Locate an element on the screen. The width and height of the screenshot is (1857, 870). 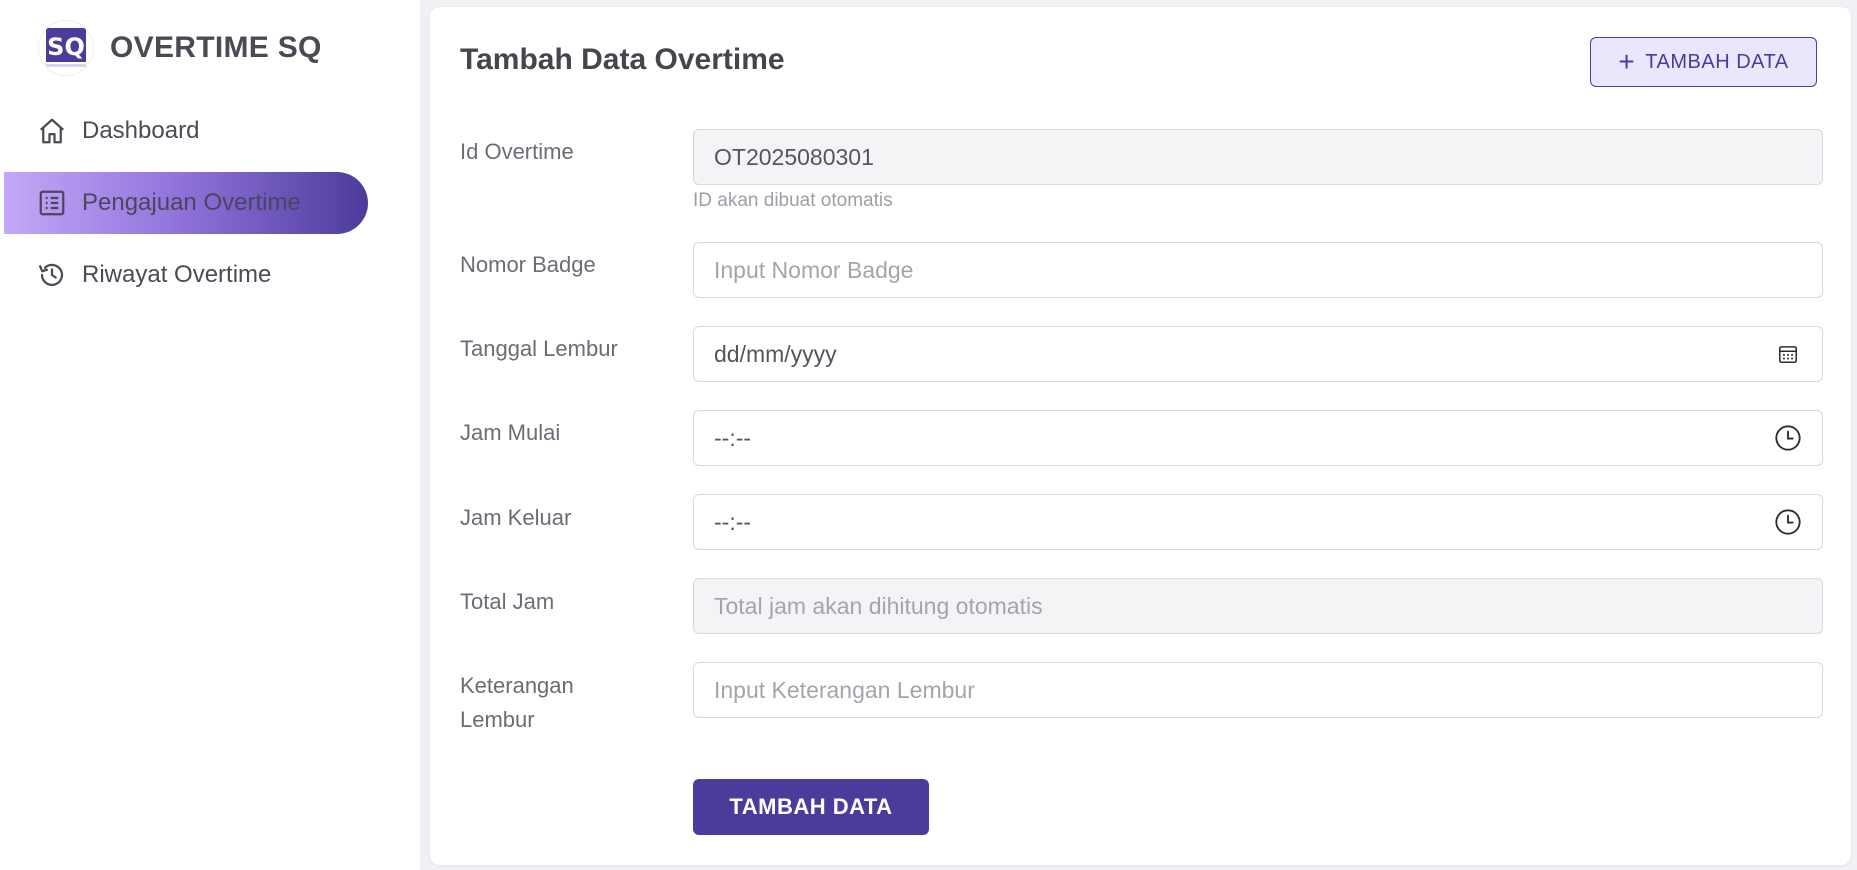
sidebar-item-label: Pengajuan Overtime is located at coordinates (191, 202).